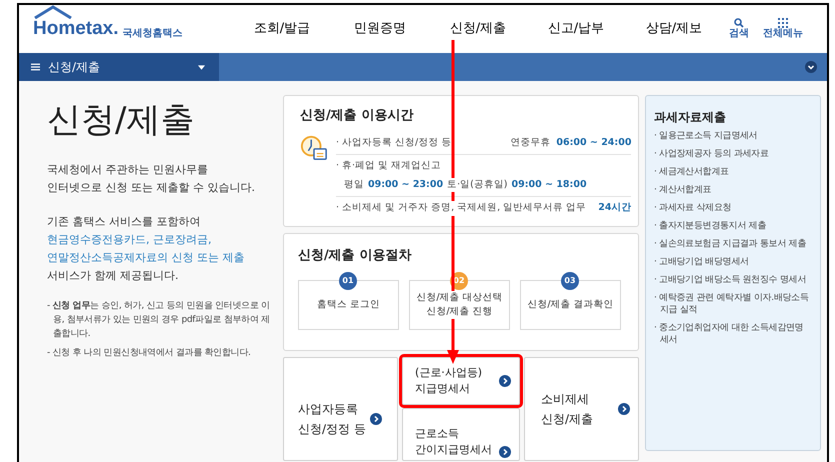 The image size is (835, 462). Describe the element at coordinates (478, 29) in the screenshot. I see `nav-link: 신청/제출` at that location.